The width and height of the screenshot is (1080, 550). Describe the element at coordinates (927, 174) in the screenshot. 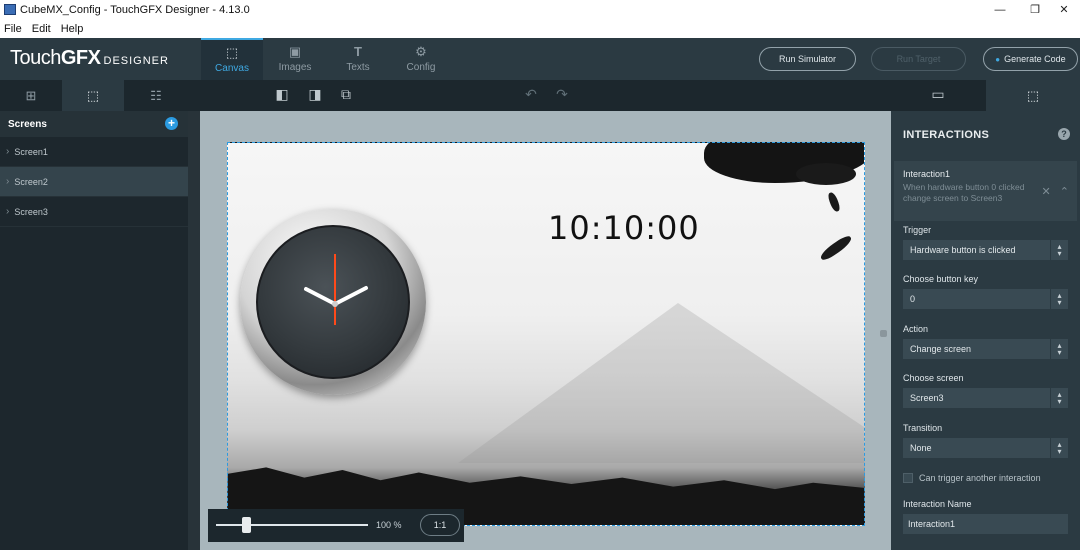

I see `interaction-card-name: Interaction1` at that location.